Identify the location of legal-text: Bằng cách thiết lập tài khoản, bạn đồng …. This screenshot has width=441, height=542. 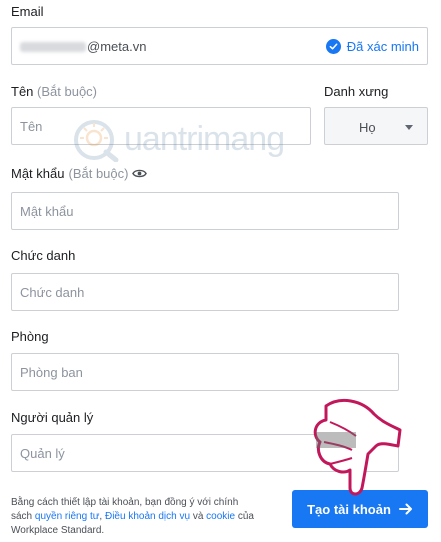
(132, 516).